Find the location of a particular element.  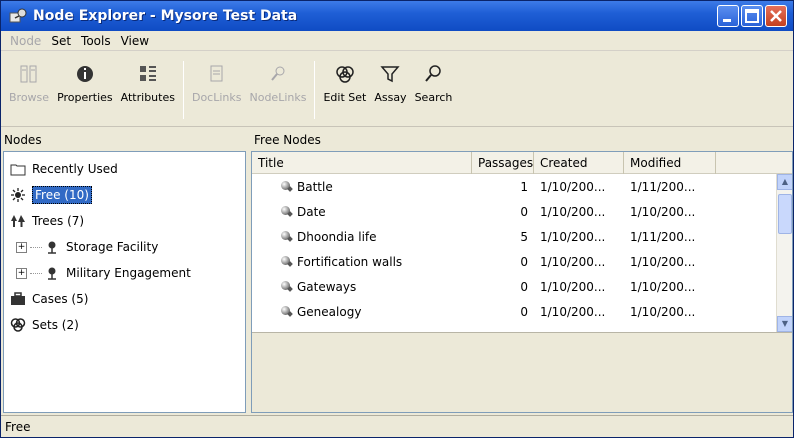

scroll-thumb is located at coordinates (785, 214).